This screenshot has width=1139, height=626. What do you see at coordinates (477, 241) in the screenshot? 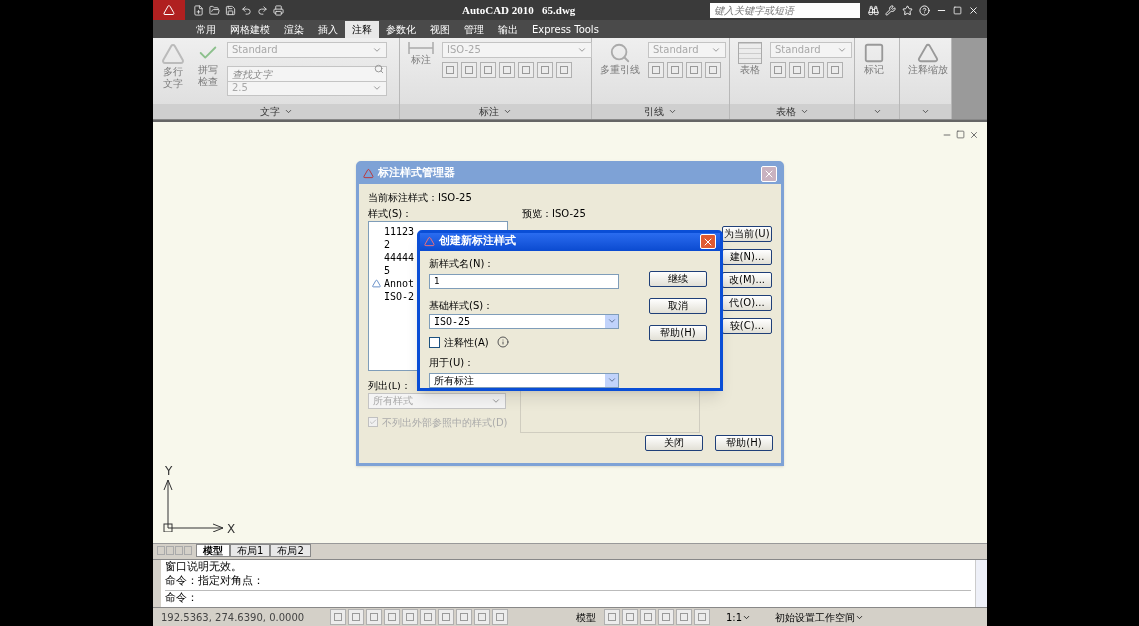
I see `dialog-title: 创建新标注样式` at bounding box center [477, 241].